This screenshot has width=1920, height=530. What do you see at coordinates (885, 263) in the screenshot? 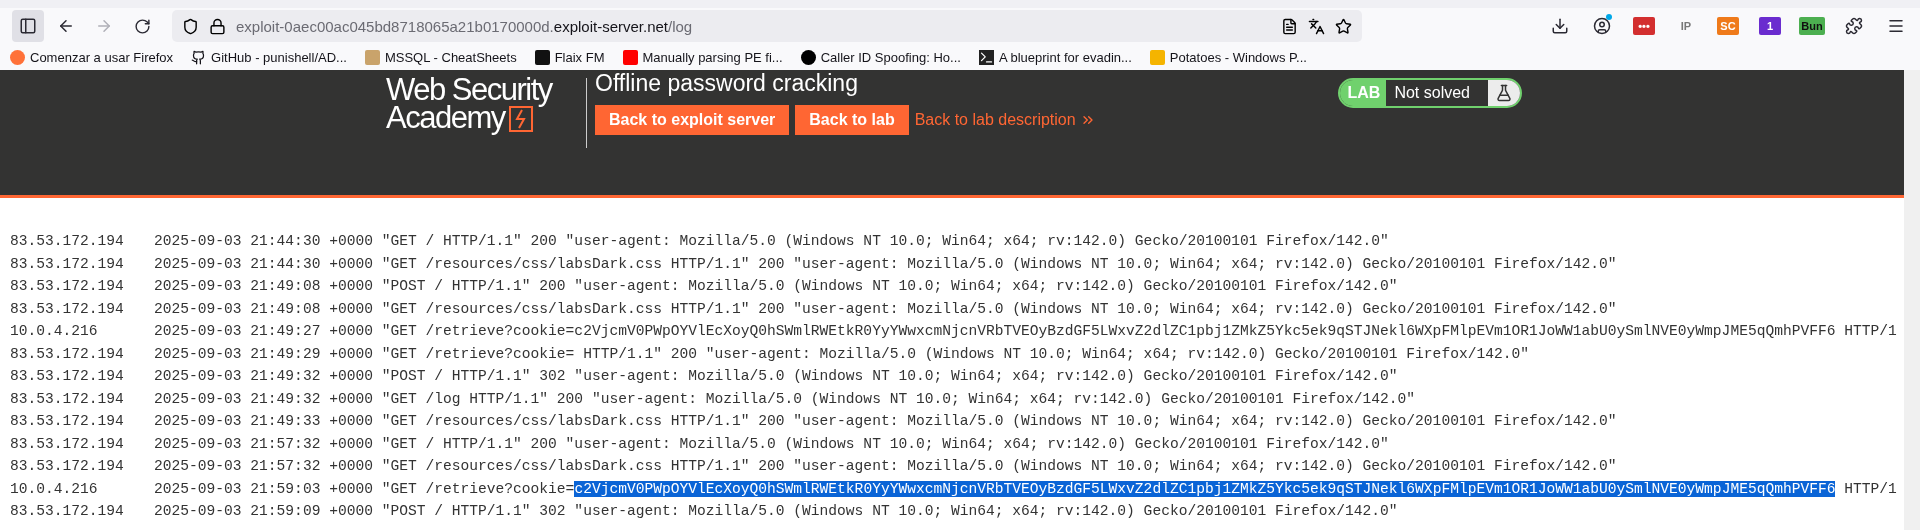
I see `log-entry: 2025-09-03 21:44:30 +0000 "GET /resources/css/labsDark.css HTTP/1.1" 200 "user-agent: Mozilla/5.0 (Windows NT 10.0; Win64; x64; rv:142.0) Gecko/20100101 Firefox/142.0"` at bounding box center [885, 263].